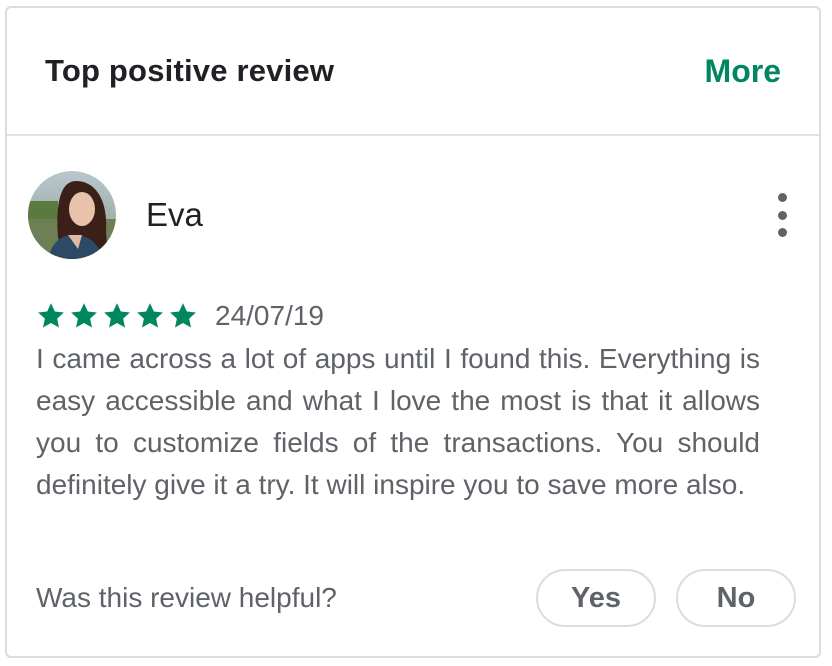 The height and width of the screenshot is (666, 832). Describe the element at coordinates (411, 215) in the screenshot. I see `reviewer-row: Eva` at that location.